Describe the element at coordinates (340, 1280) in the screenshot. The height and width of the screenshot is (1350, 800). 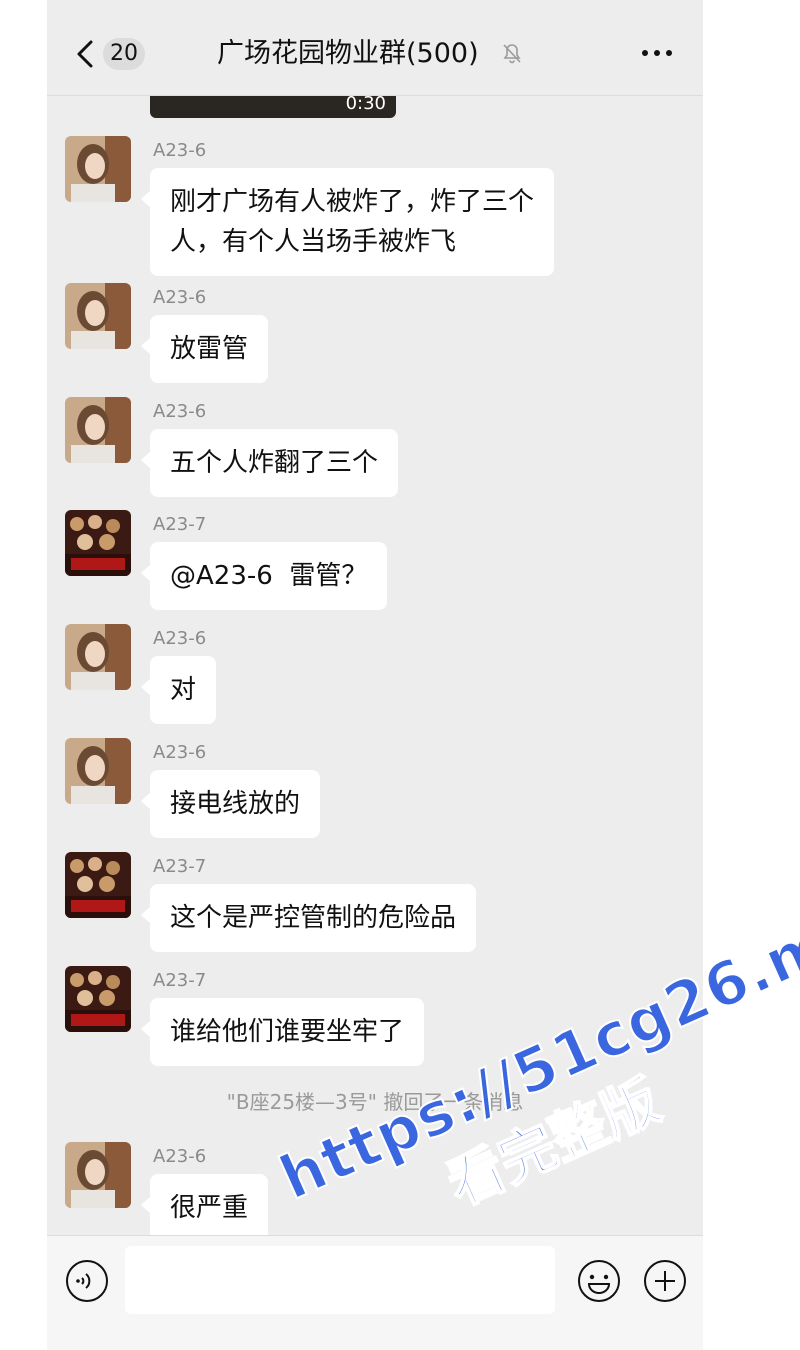
I see `message-input` at that location.